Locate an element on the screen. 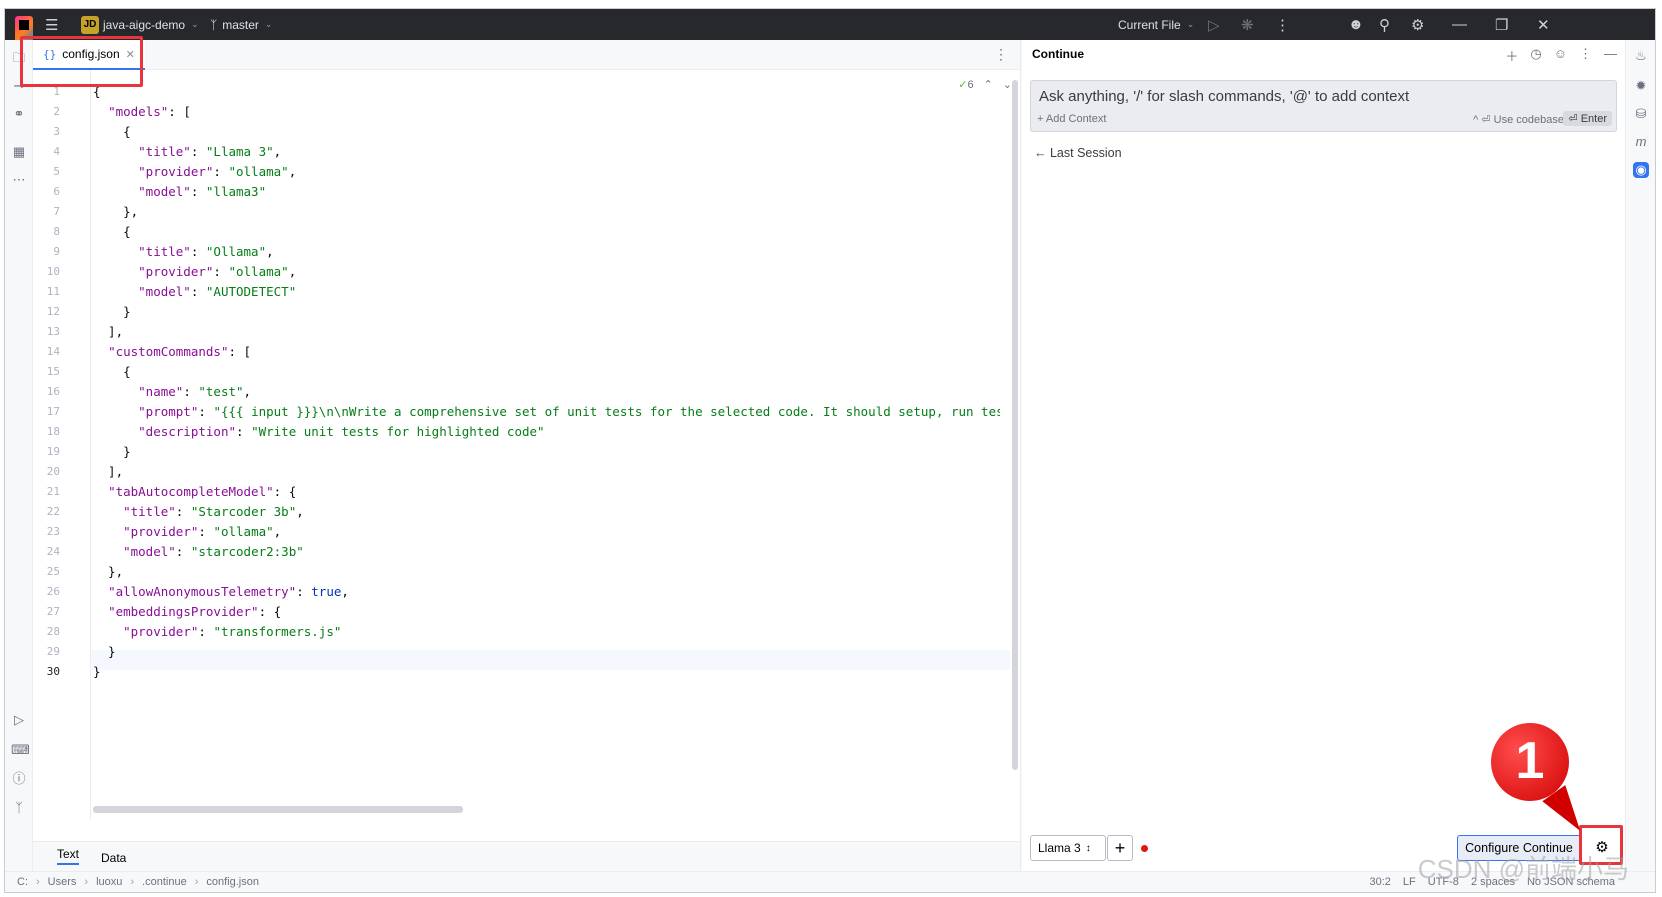 This screenshot has width=1662, height=897. search-icon: ⚲ is located at coordinates (1384, 24).